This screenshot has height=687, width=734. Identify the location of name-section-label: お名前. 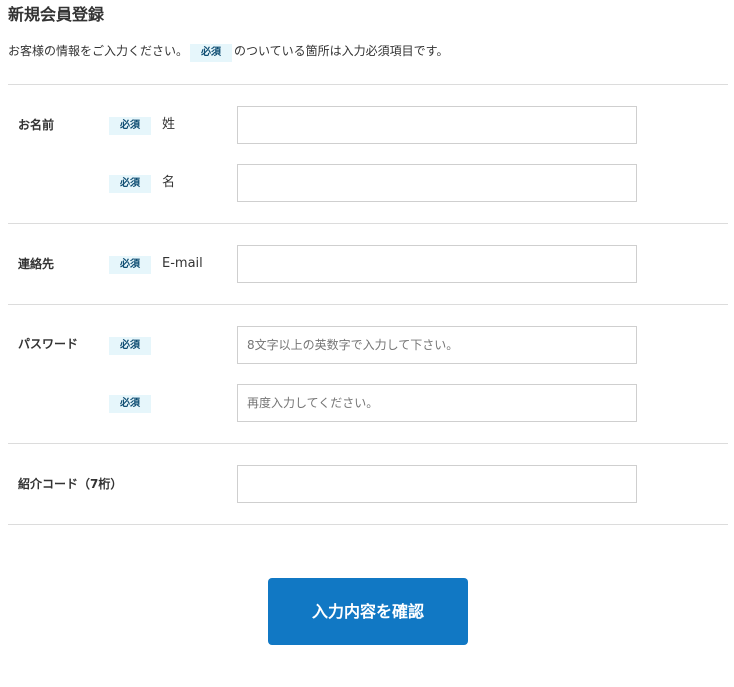
(36, 125).